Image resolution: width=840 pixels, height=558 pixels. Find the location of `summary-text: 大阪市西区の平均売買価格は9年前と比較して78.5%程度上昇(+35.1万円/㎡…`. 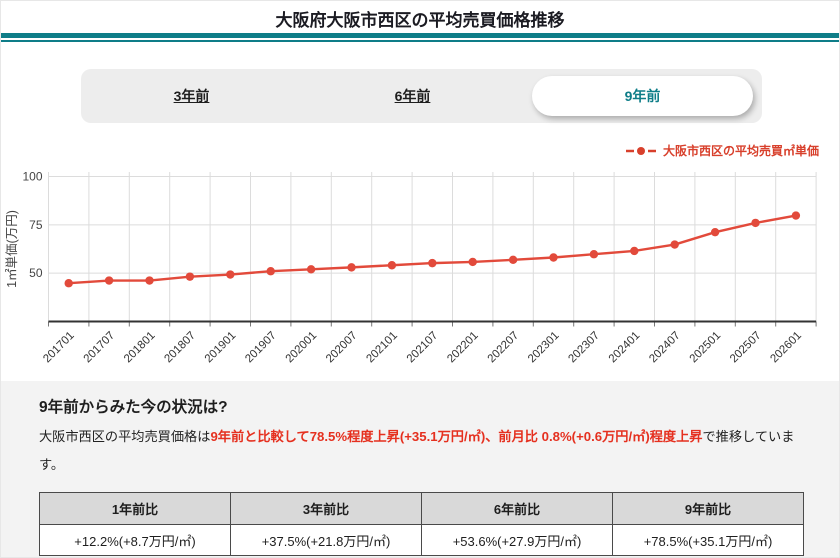

summary-text: 大阪市西区の平均売買価格は9年前と比較して78.5%程度上昇(+35.1万円/㎡… is located at coordinates (428, 450).